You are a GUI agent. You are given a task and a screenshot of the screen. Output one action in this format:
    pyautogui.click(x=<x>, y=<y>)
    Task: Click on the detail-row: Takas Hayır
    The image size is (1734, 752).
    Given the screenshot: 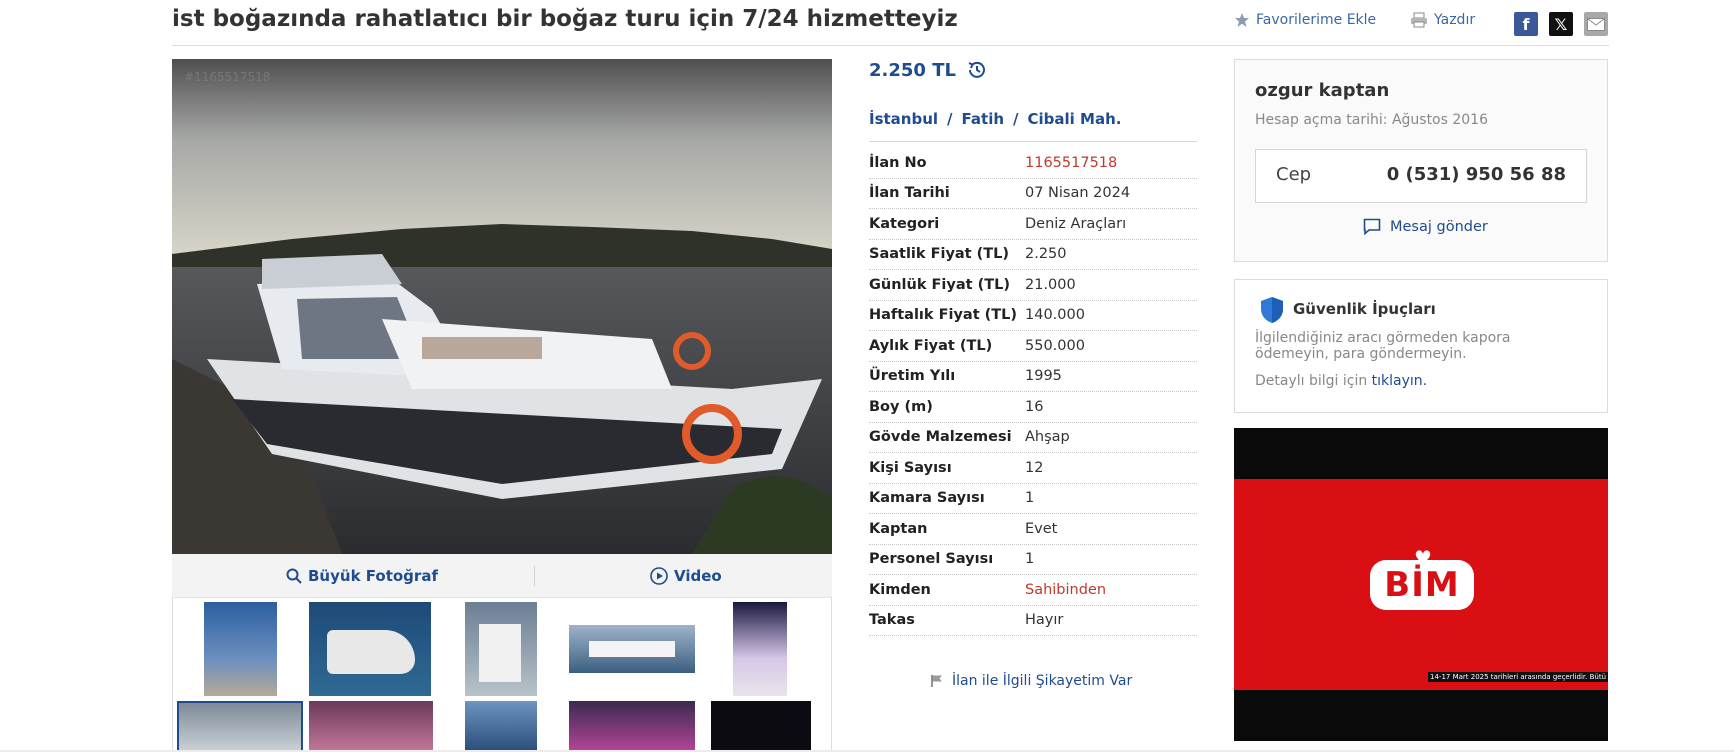 What is the action you would take?
    pyautogui.click(x=1033, y=621)
    